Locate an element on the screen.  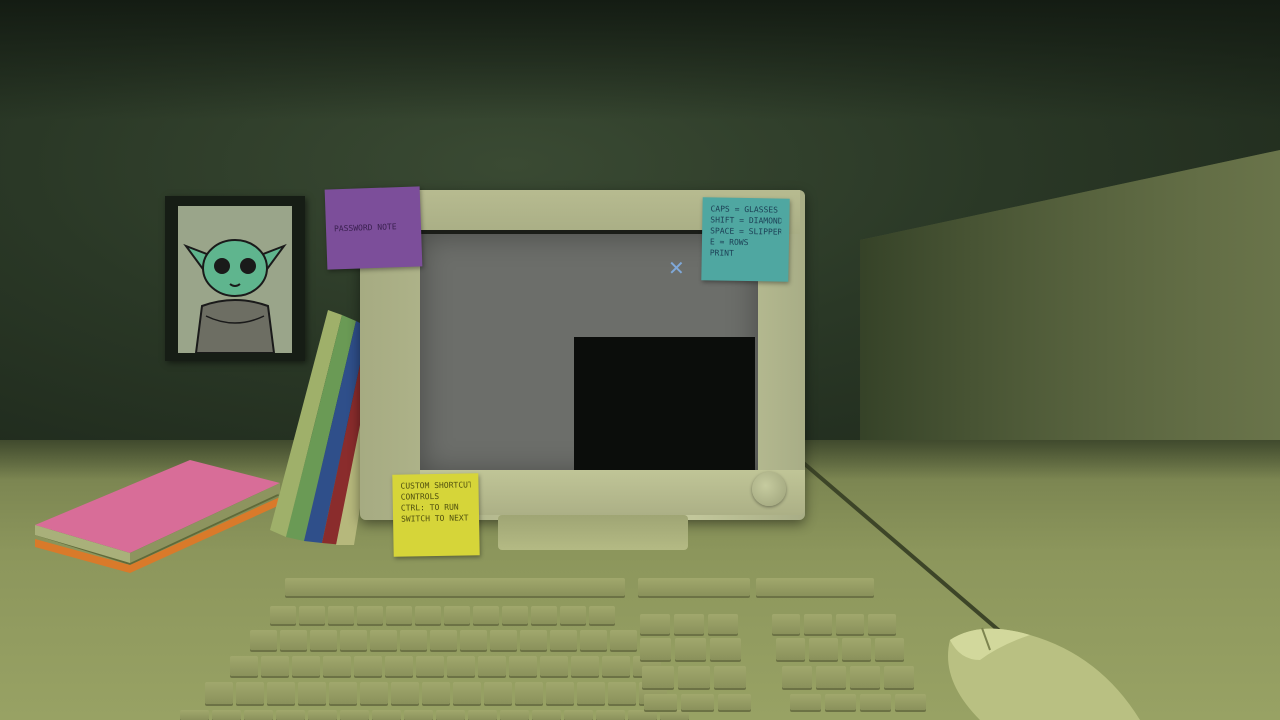
book-stack is located at coordinates (160, 515).